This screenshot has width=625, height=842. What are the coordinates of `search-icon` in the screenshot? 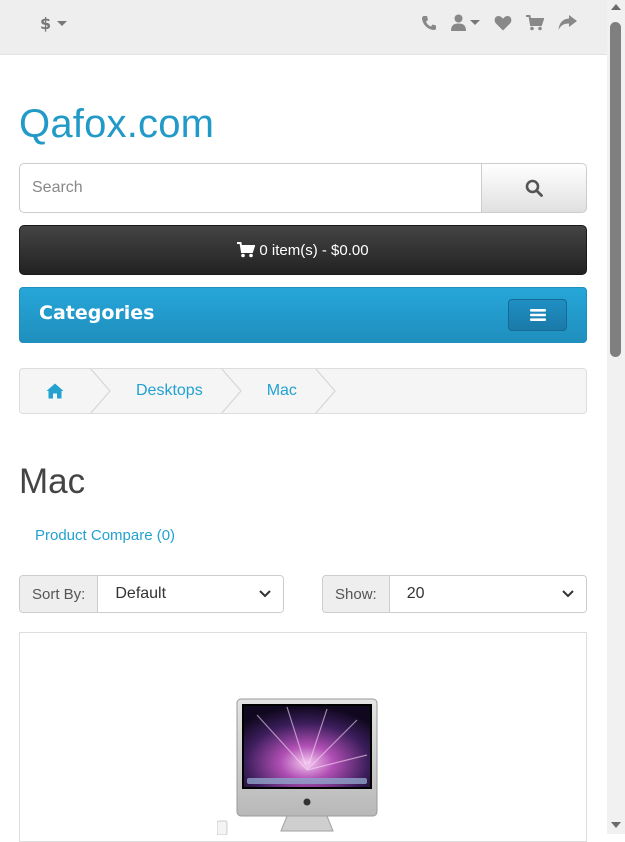 It's located at (534, 188).